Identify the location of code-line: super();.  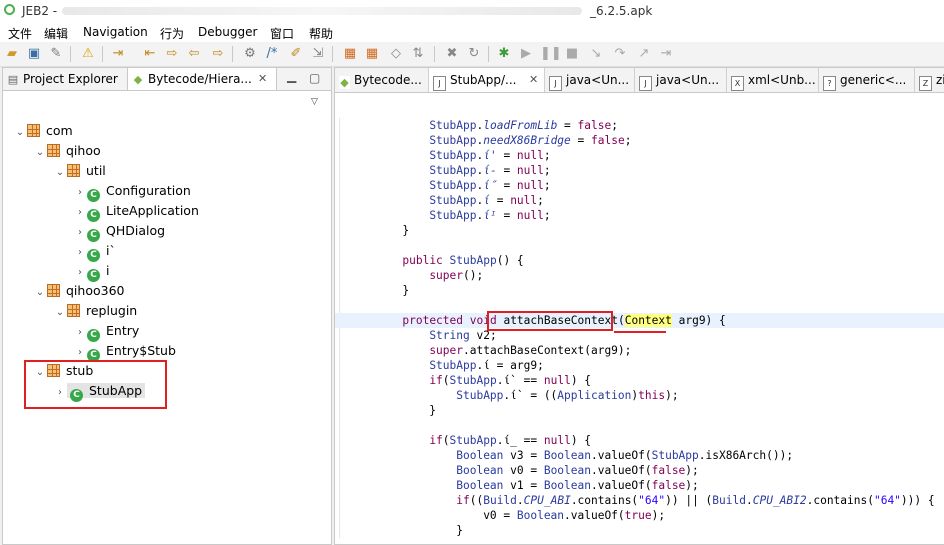
(639, 275).